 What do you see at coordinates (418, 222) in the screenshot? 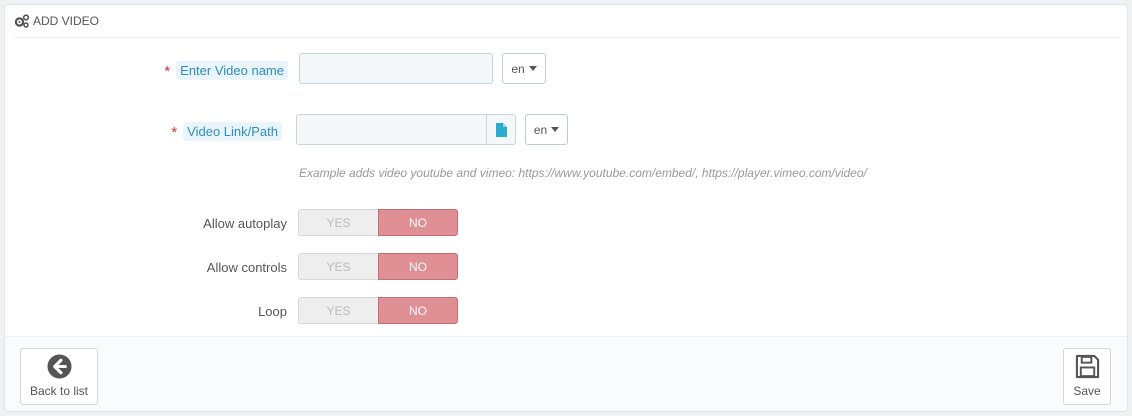
I see `allow-autoplay-no: NO` at bounding box center [418, 222].